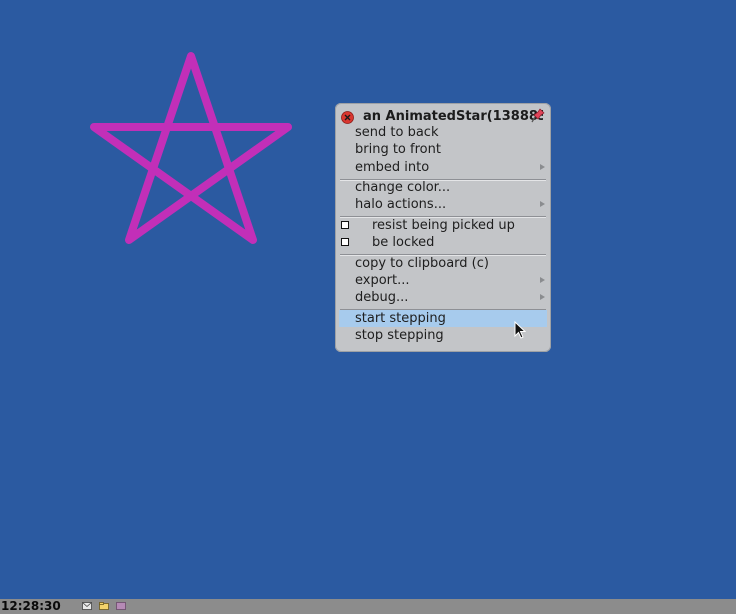 Image resolution: width=736 pixels, height=614 pixels. I want to click on menu-item-embed-into: embed into, so click(443, 167).